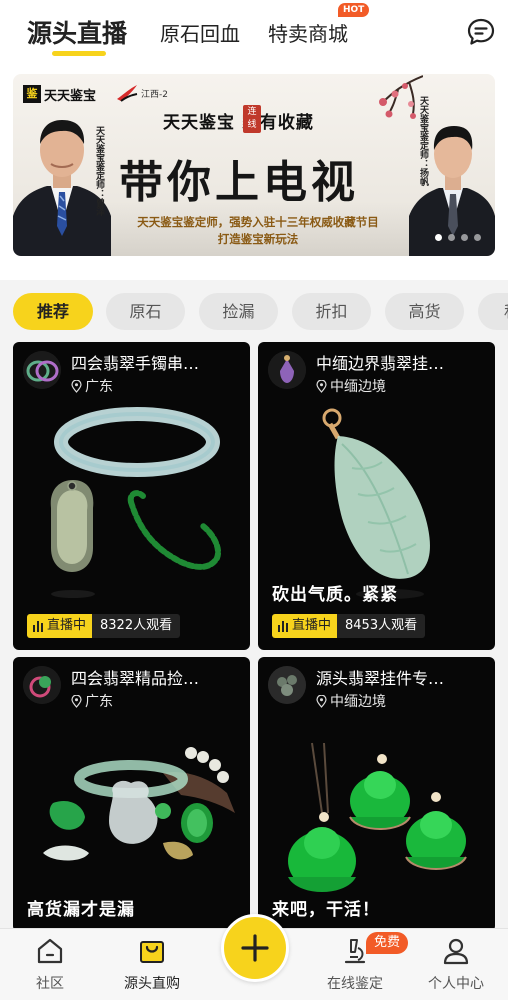  Describe the element at coordinates (79, 53) in the screenshot. I see `active-tab-indicator` at that location.